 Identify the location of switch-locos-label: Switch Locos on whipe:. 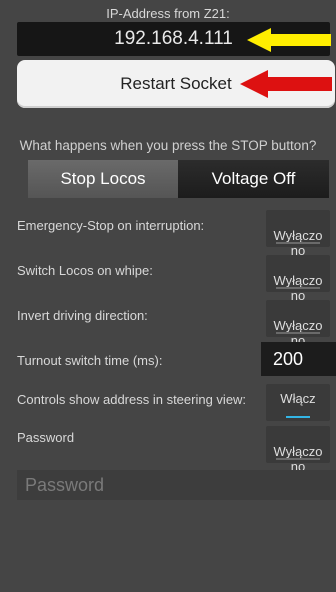
(85, 270).